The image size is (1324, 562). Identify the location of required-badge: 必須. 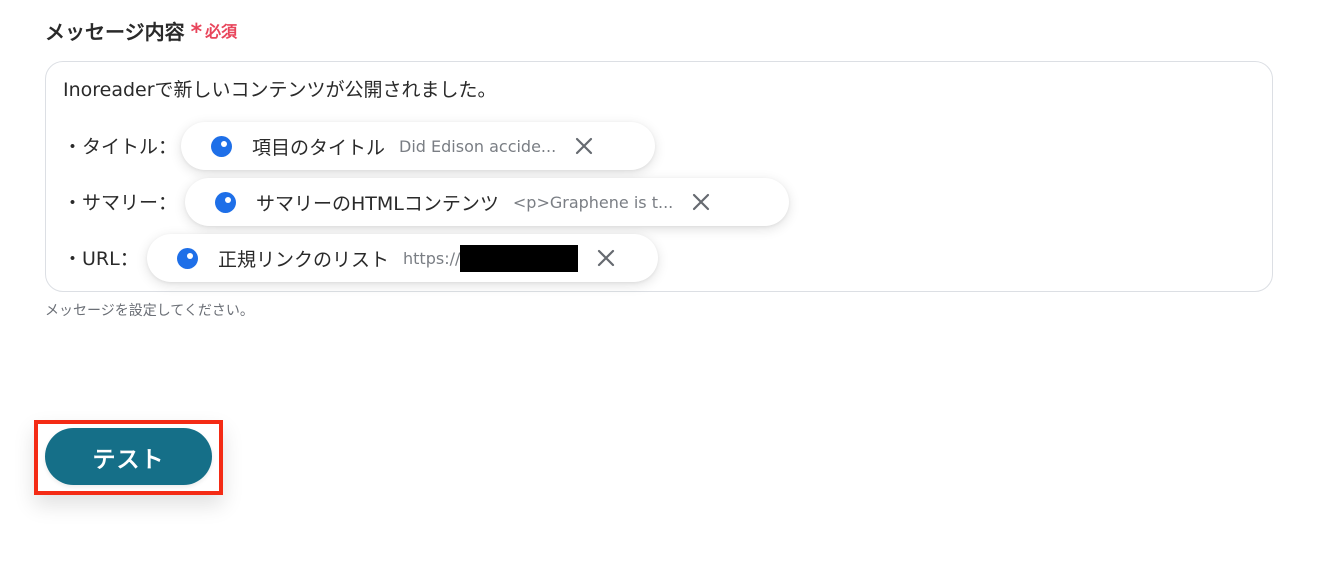
(221, 31).